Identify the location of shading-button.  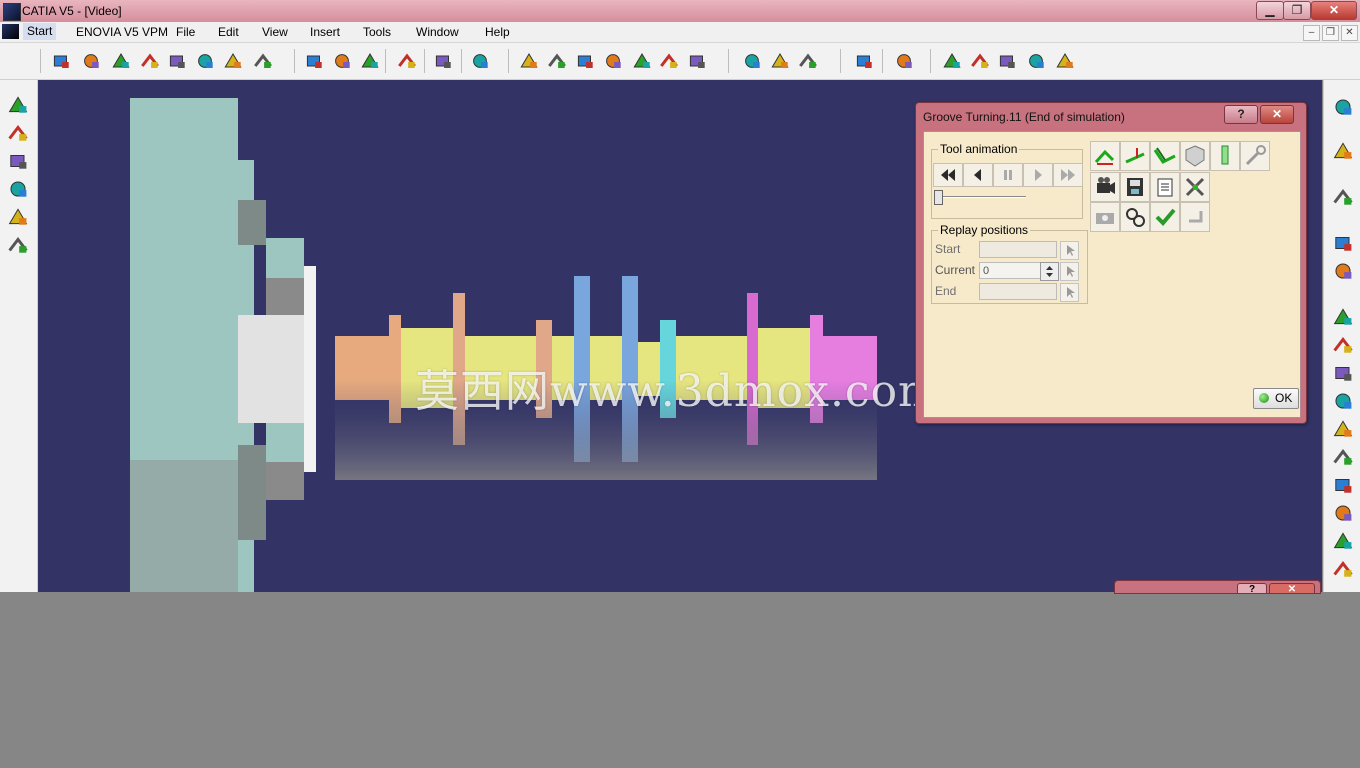
(1195, 156).